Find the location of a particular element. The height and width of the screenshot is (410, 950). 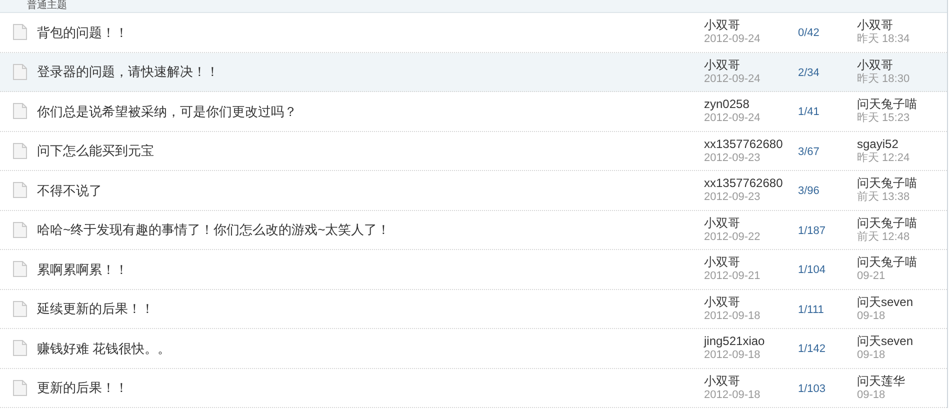

topic-title: 背包的问题！！ is located at coordinates (82, 32).